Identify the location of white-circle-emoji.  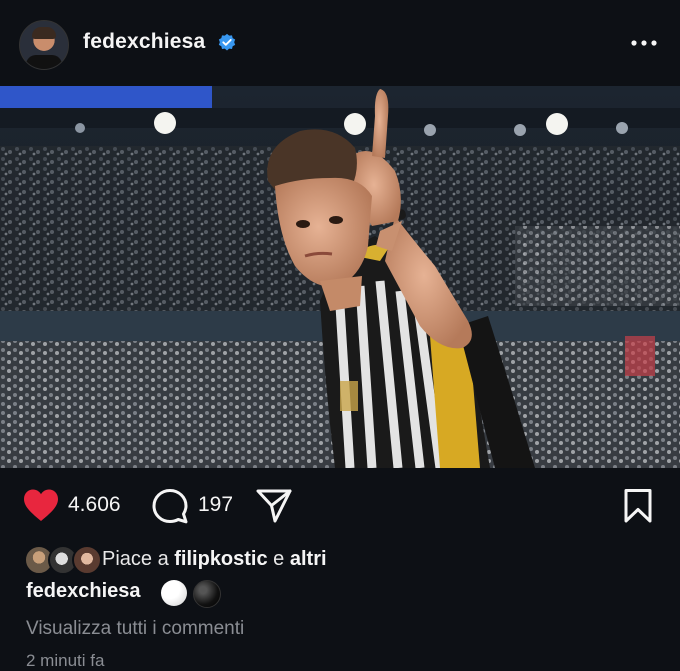
(174, 593).